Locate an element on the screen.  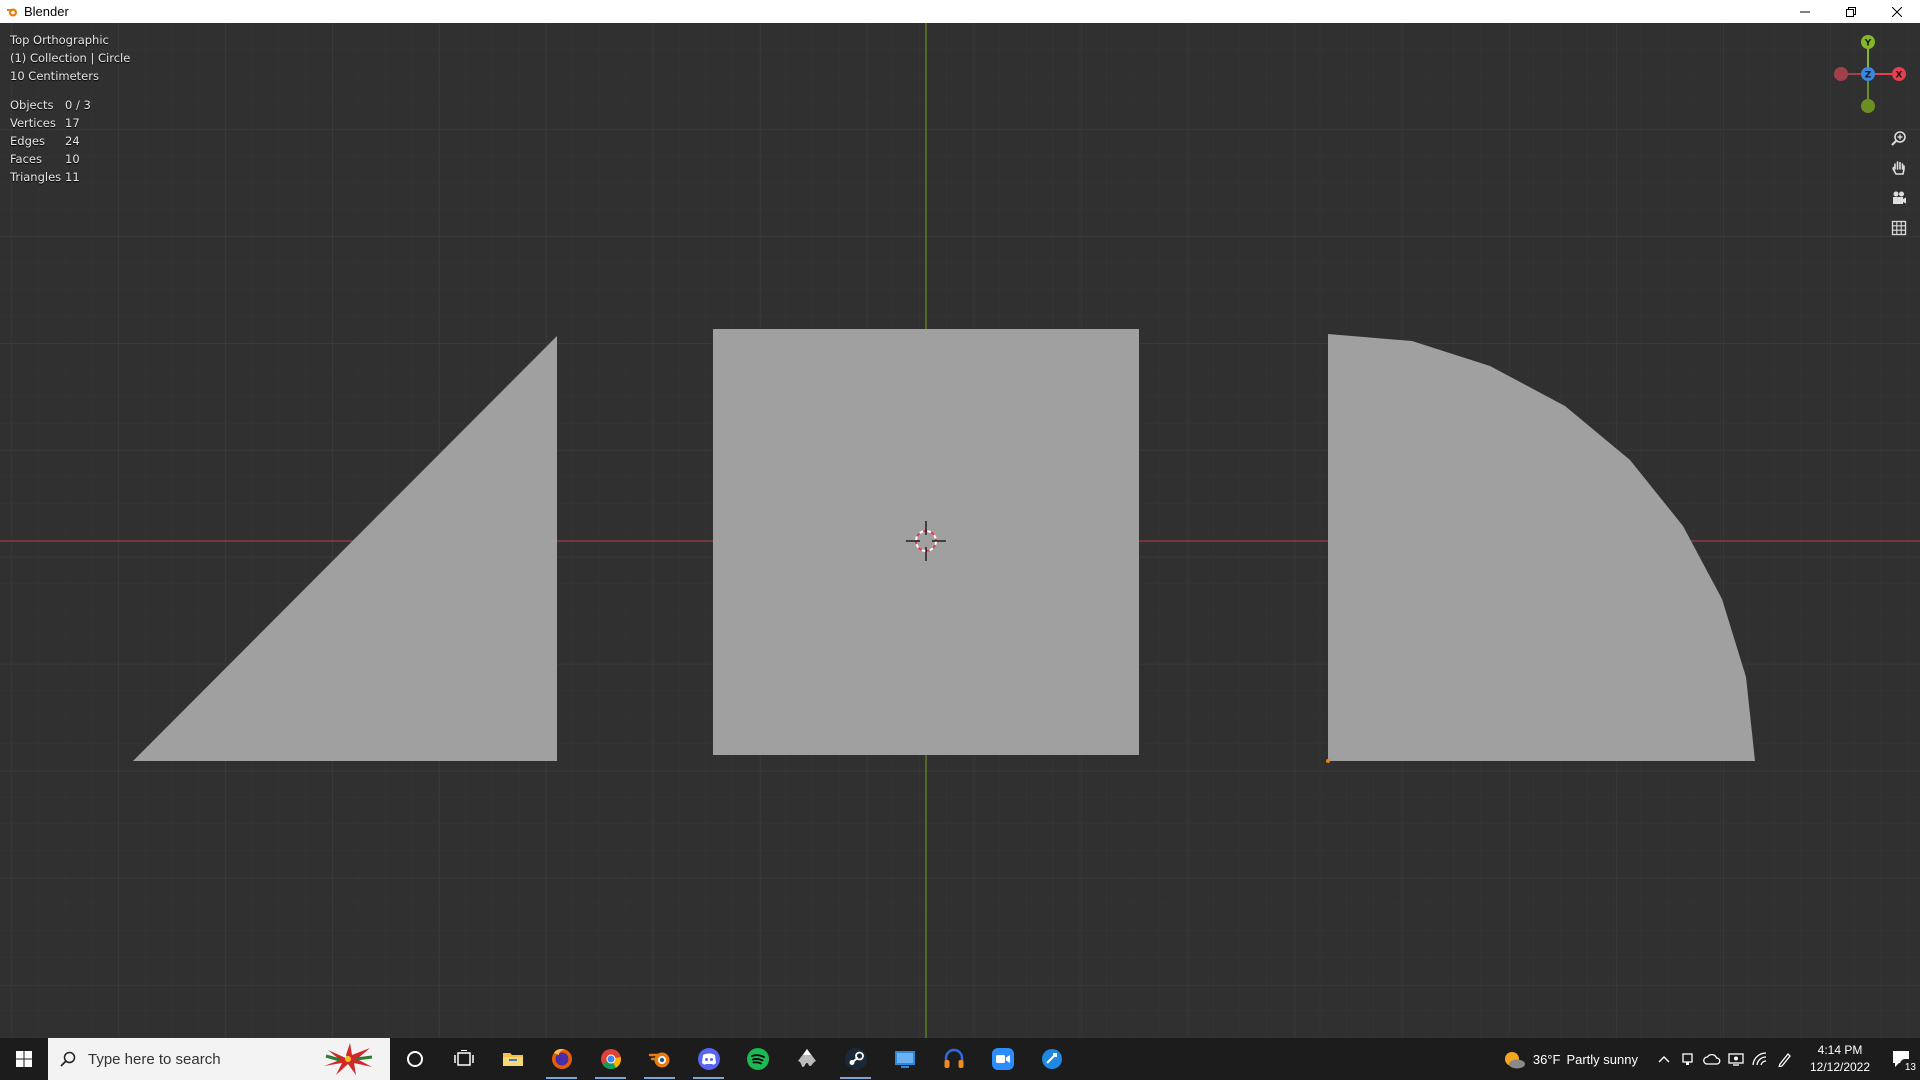
gizmo-y-axis: Y is located at coordinates (1868, 42).